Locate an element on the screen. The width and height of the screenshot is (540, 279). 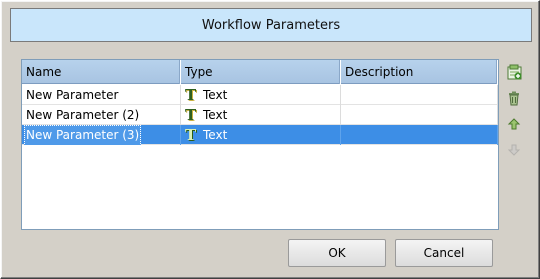
cell-name-text: New Parameter (2) is located at coordinates (83, 114).